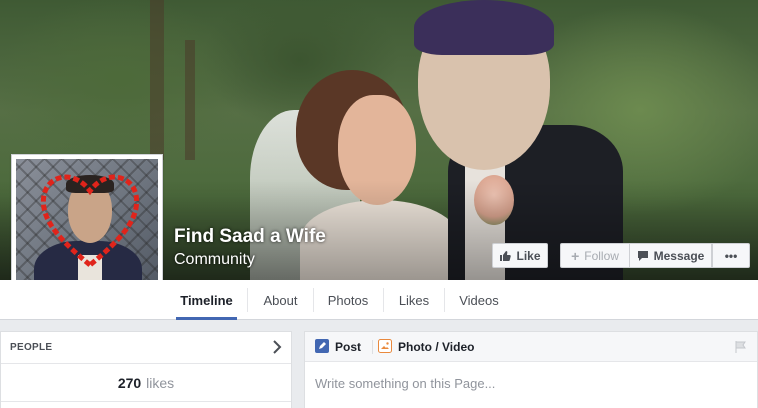  I want to click on tab-timeline-label: Timeline, so click(206, 300).